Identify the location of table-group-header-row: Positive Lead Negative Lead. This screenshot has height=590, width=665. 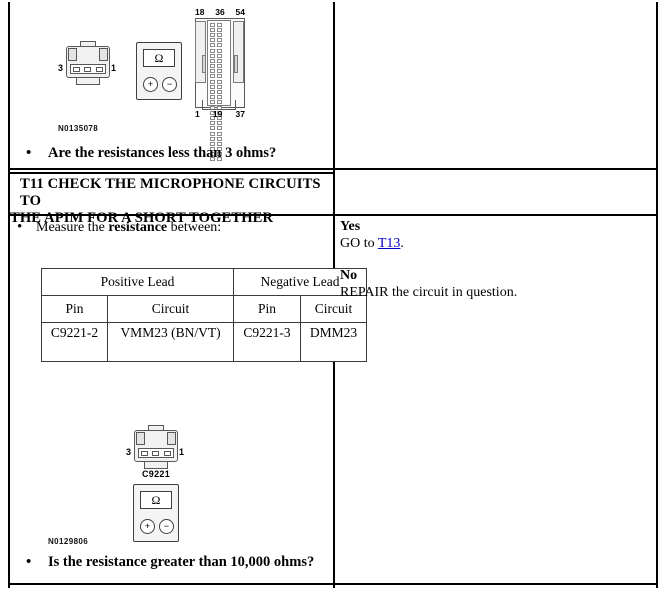
(204, 282).